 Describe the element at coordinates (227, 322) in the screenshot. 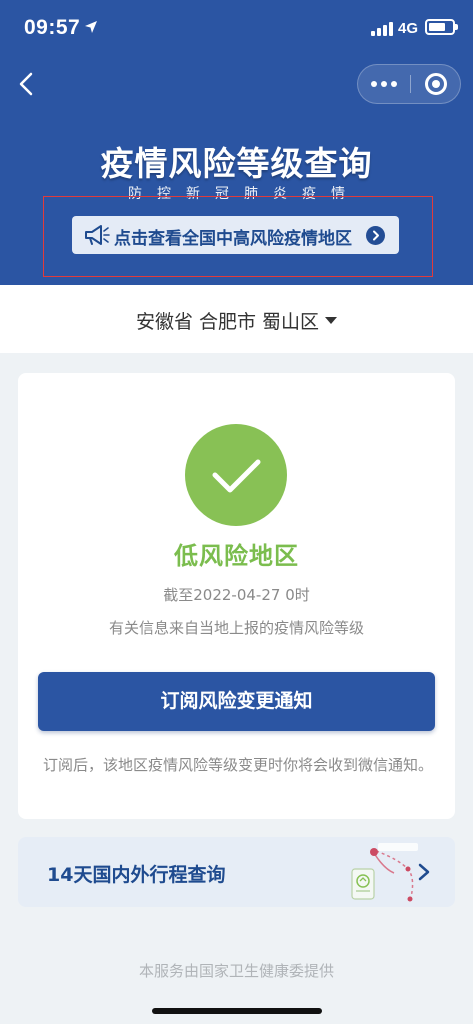

I see `region-label: 安徽省 合肥市 蜀山区` at that location.